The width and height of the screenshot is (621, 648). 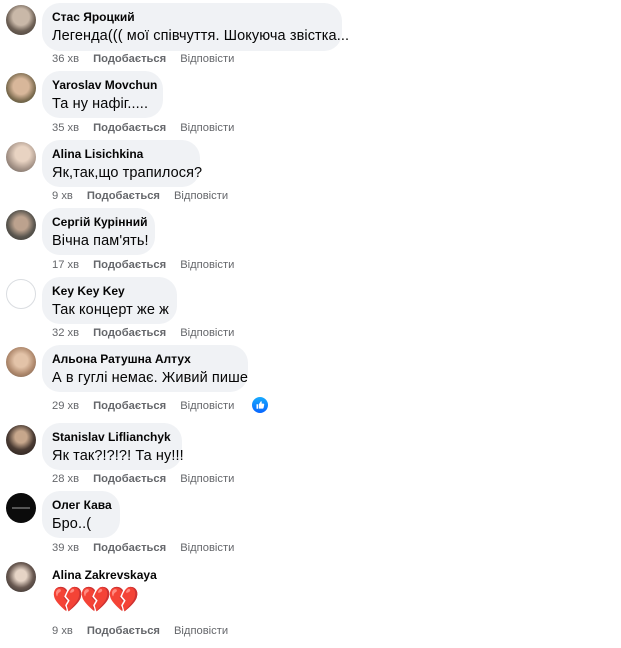 What do you see at coordinates (120, 154) in the screenshot?
I see `comment-author: Alina Lisichkina` at bounding box center [120, 154].